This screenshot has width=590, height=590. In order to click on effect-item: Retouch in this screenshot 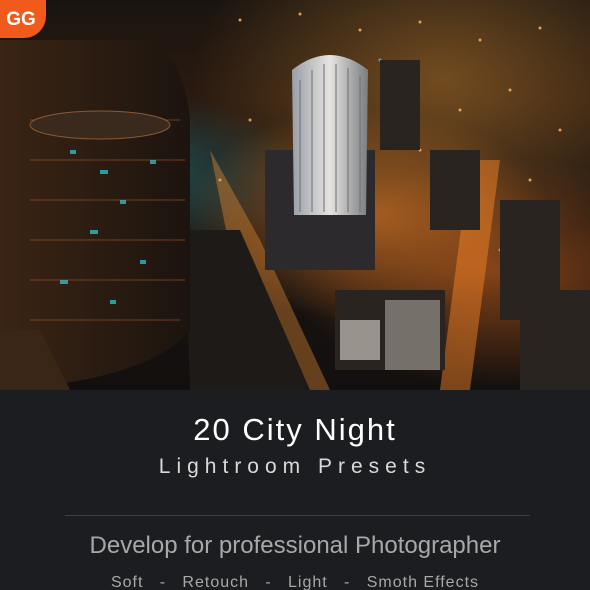, I will do `click(216, 582)`.